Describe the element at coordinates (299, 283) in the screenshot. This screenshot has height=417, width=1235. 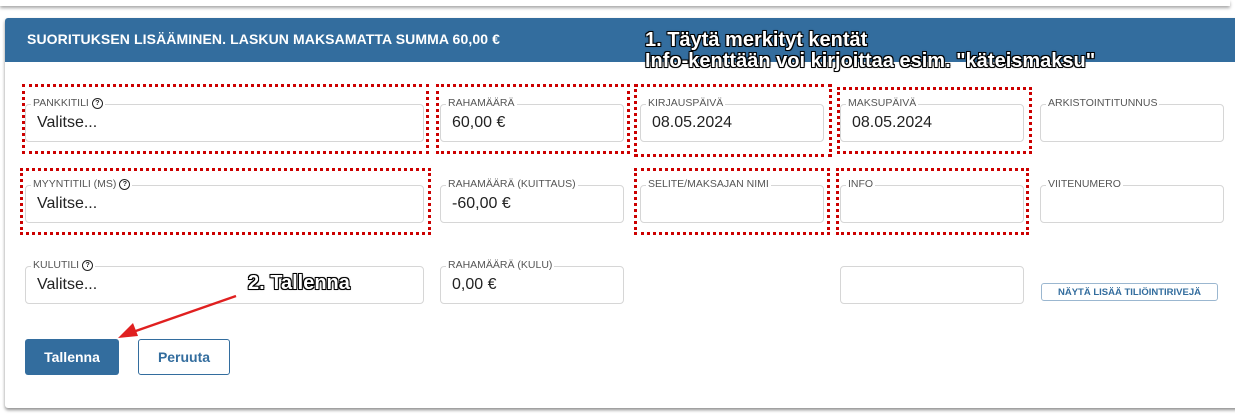
I see `instruction-step-2: 2. Tallenna` at that location.